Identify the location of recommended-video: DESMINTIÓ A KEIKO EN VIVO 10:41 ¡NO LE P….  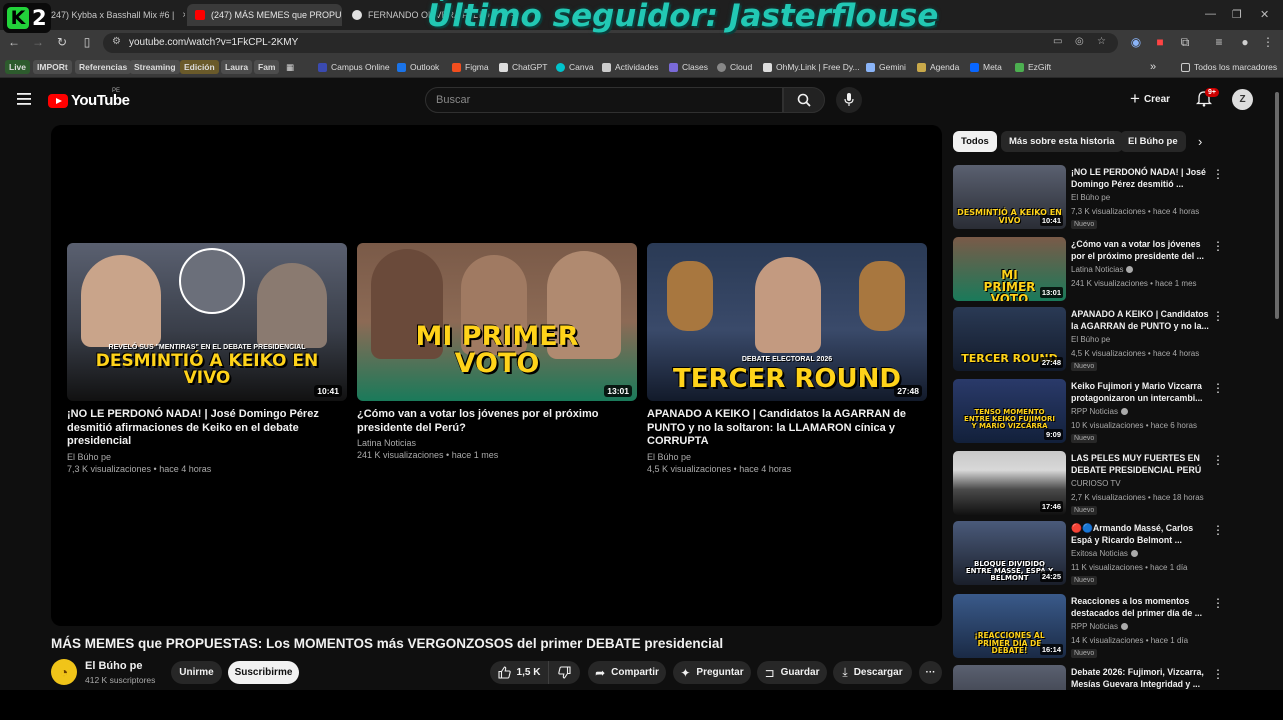
(1103, 198).